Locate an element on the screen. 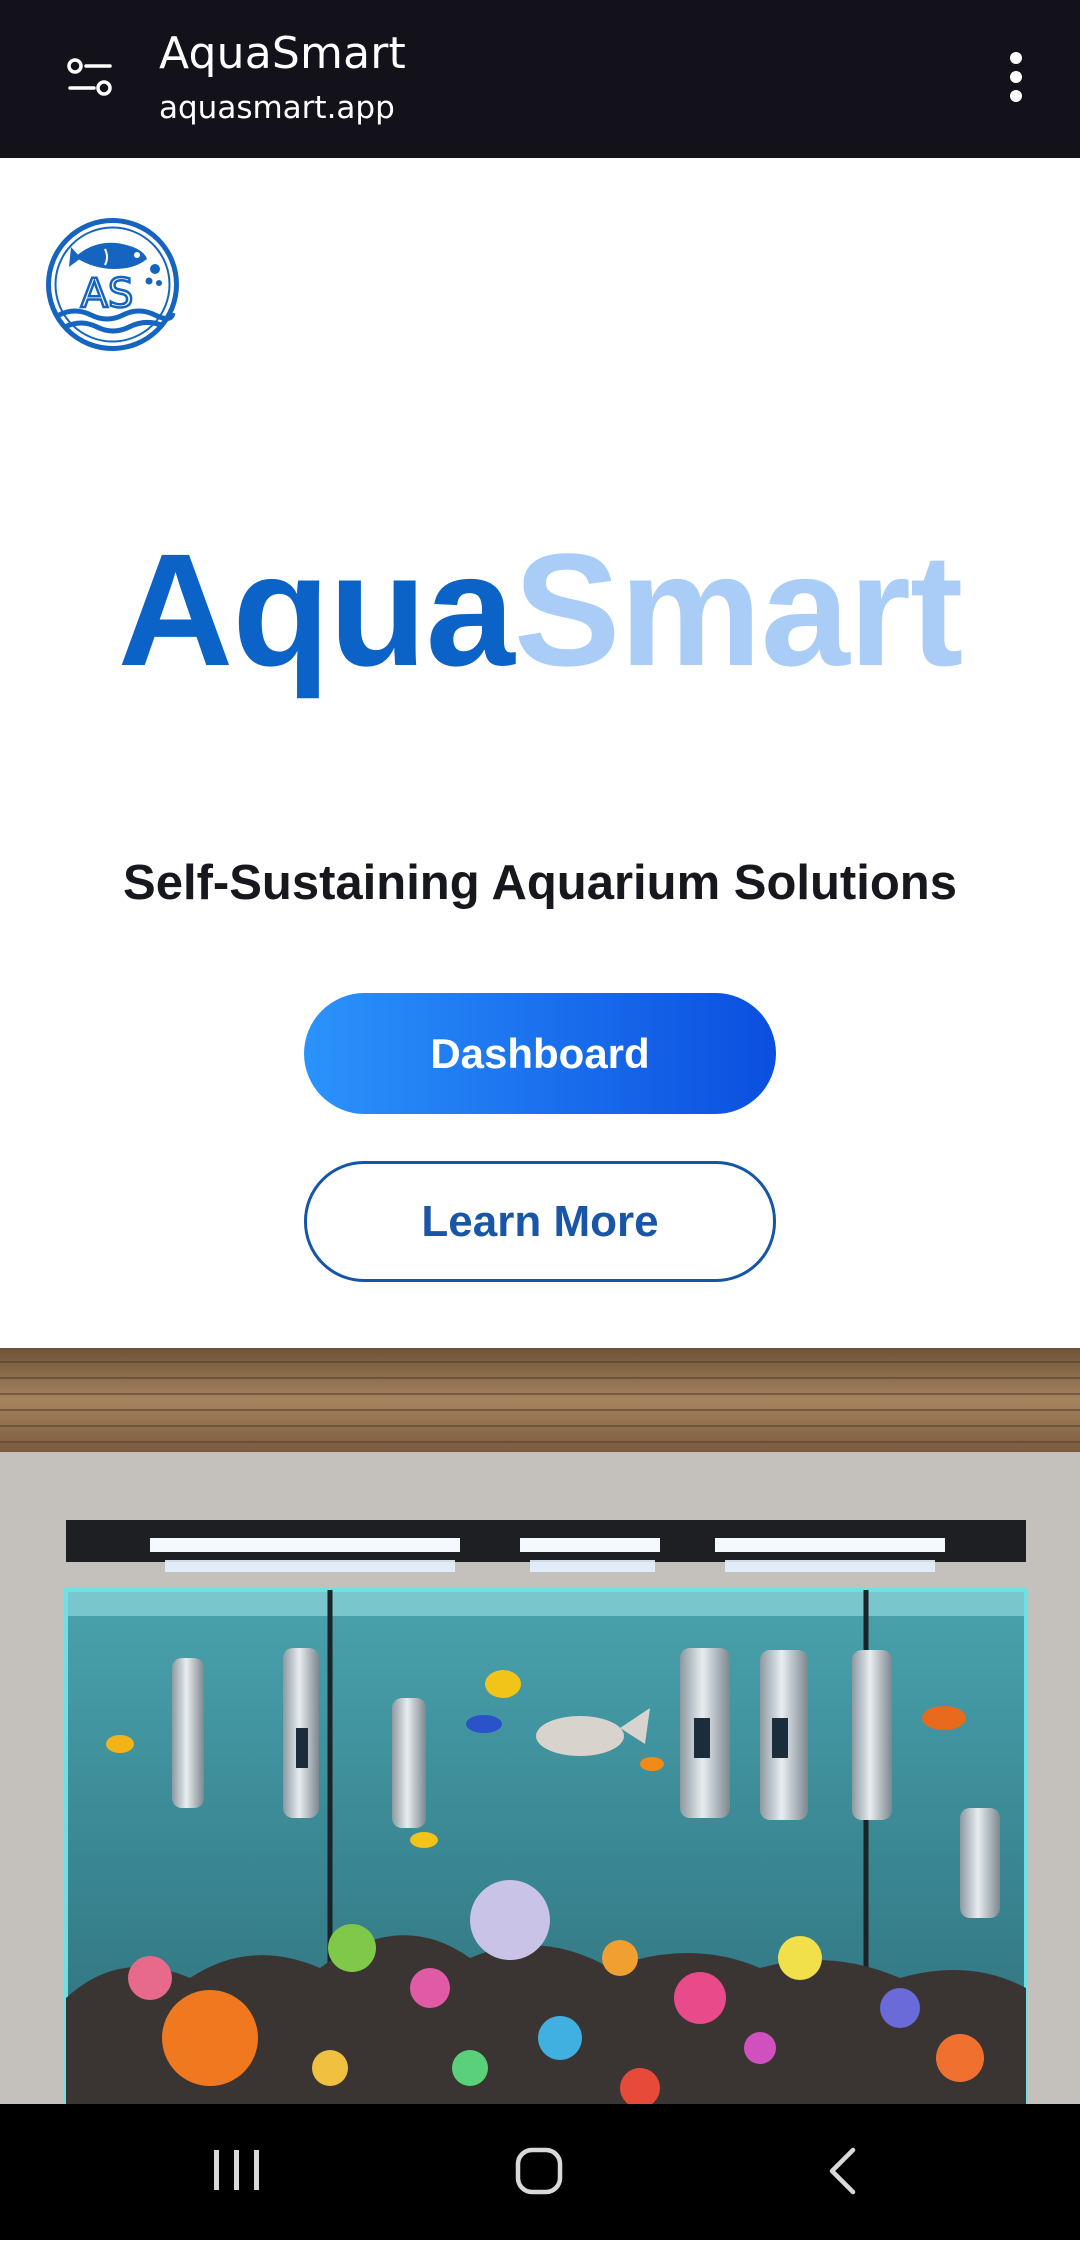  hero-wordmark: AquaSmart is located at coordinates (540, 610).